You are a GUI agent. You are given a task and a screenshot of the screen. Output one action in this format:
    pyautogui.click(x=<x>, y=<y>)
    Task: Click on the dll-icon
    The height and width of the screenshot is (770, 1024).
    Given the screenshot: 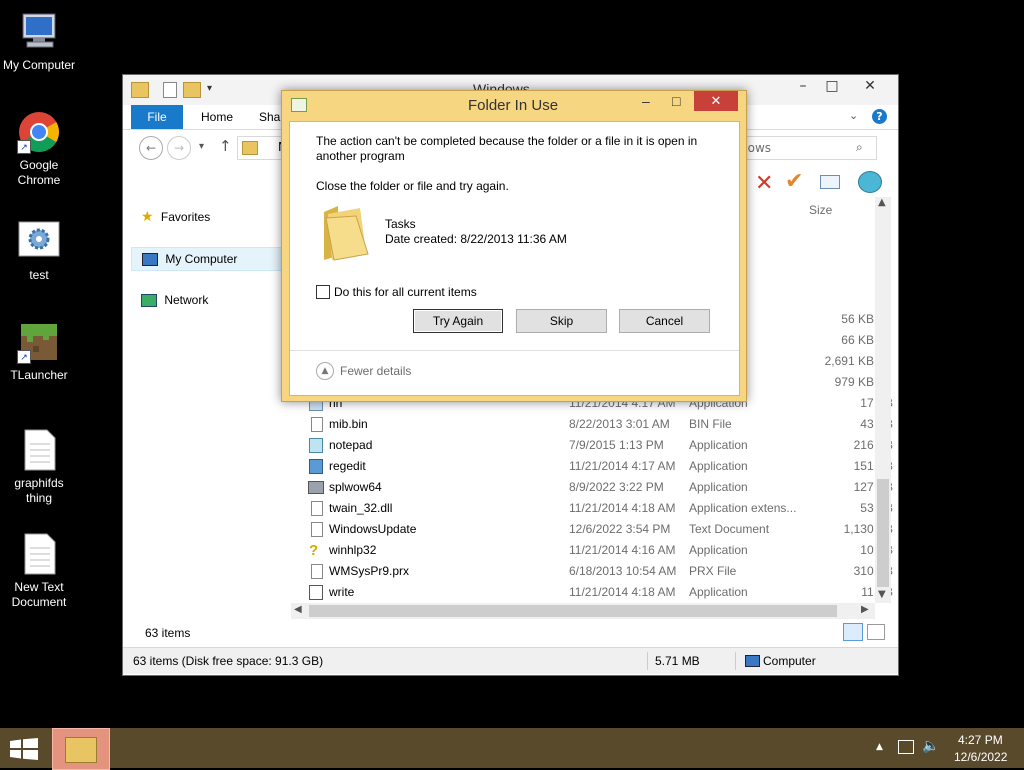 What is the action you would take?
    pyautogui.click(x=317, y=508)
    